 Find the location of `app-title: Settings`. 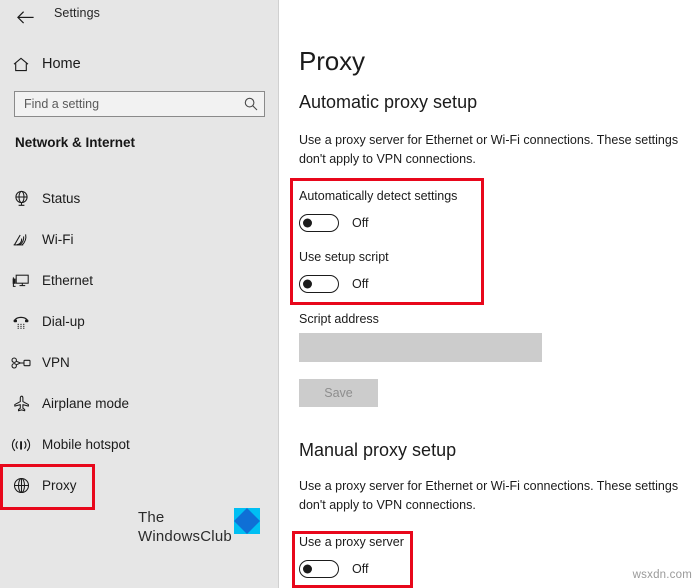

app-title: Settings is located at coordinates (77, 13).